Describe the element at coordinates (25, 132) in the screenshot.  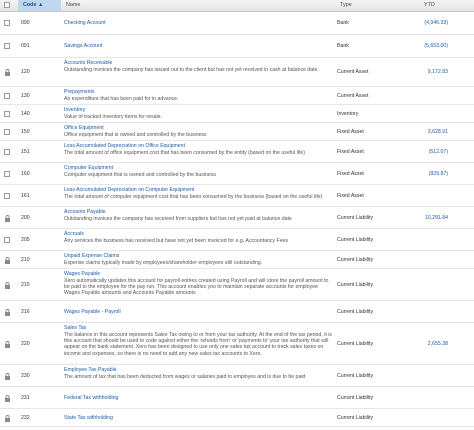
I see `account-code: 150` at that location.